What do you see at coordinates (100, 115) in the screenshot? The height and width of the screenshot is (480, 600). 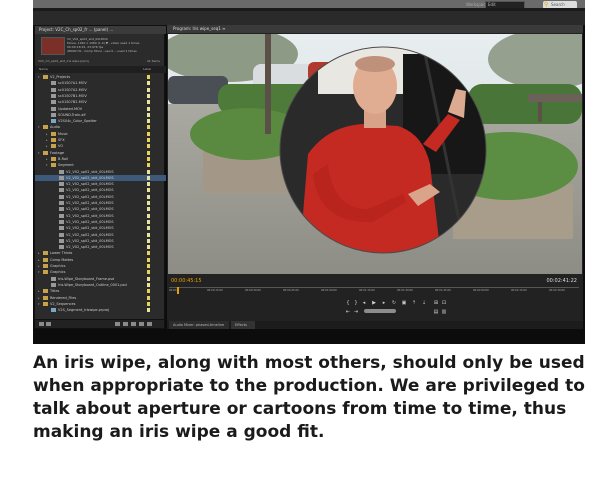 I see `clip-row: SOUND-Train.aif` at bounding box center [100, 115].